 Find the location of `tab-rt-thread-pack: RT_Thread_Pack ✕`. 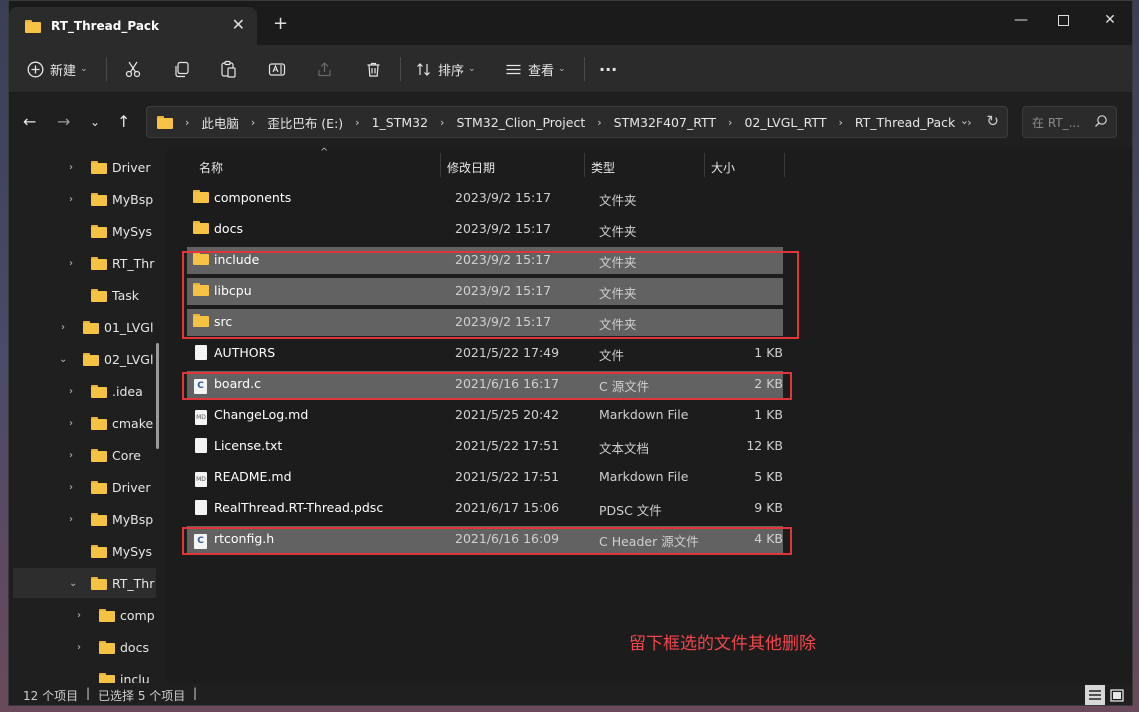

tab-rt-thread-pack: RT_Thread_Pack ✕ is located at coordinates (133, 26).